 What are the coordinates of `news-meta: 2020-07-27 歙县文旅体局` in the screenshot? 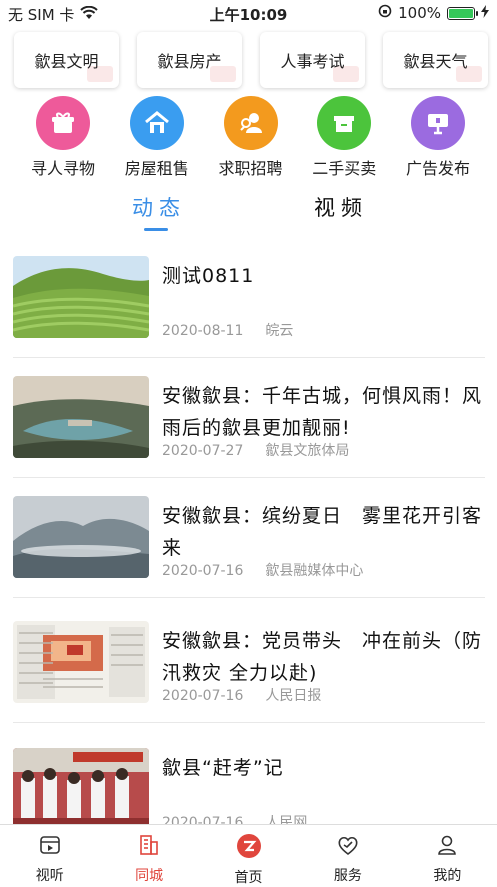 It's located at (255, 450).